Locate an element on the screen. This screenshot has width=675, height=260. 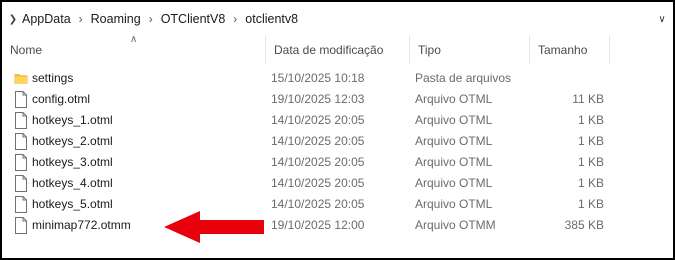
red-arrow-icon is located at coordinates (214, 227).